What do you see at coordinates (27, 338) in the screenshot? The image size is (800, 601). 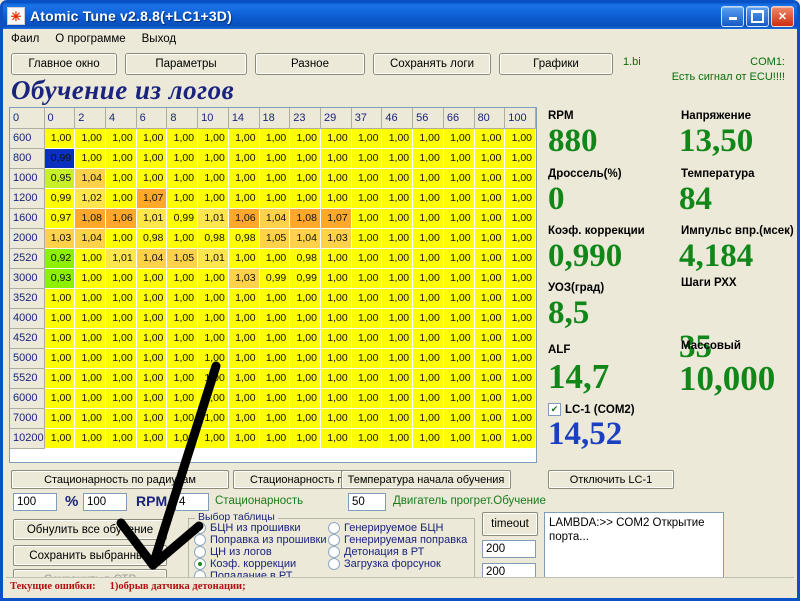 I see `table-row-header: 4520` at bounding box center [27, 338].